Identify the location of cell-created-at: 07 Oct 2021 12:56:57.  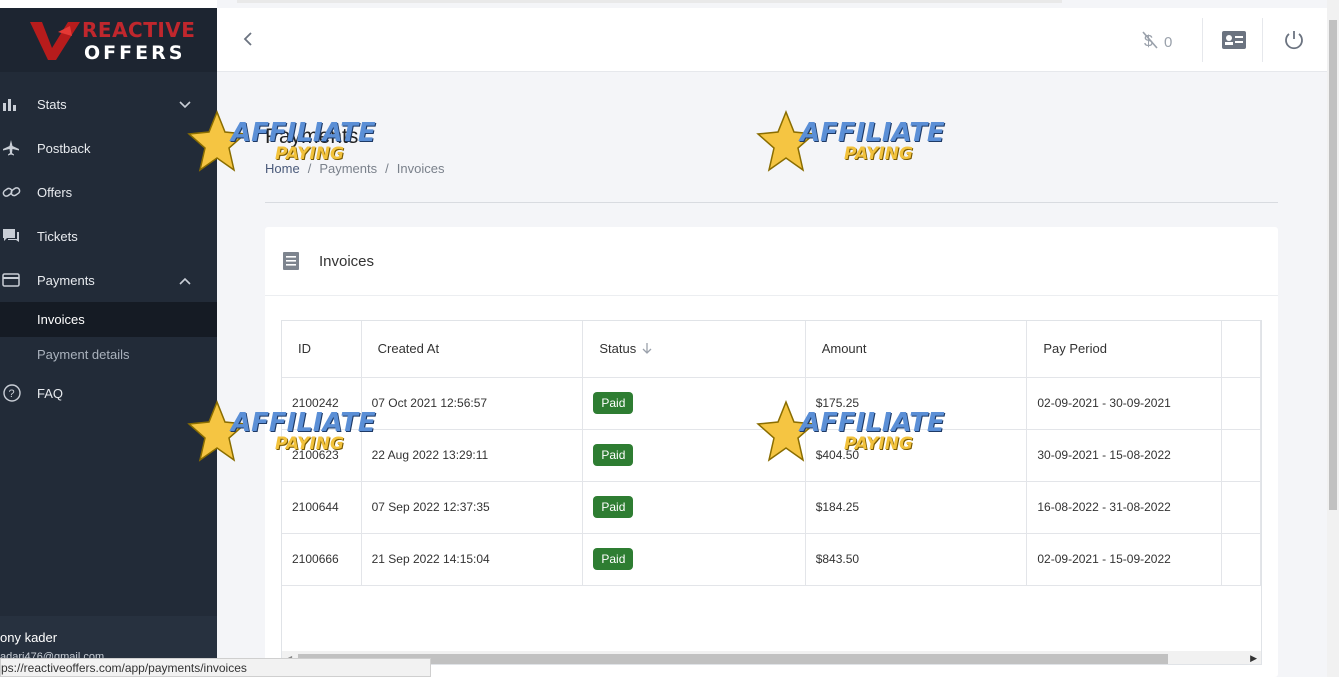
(472, 403).